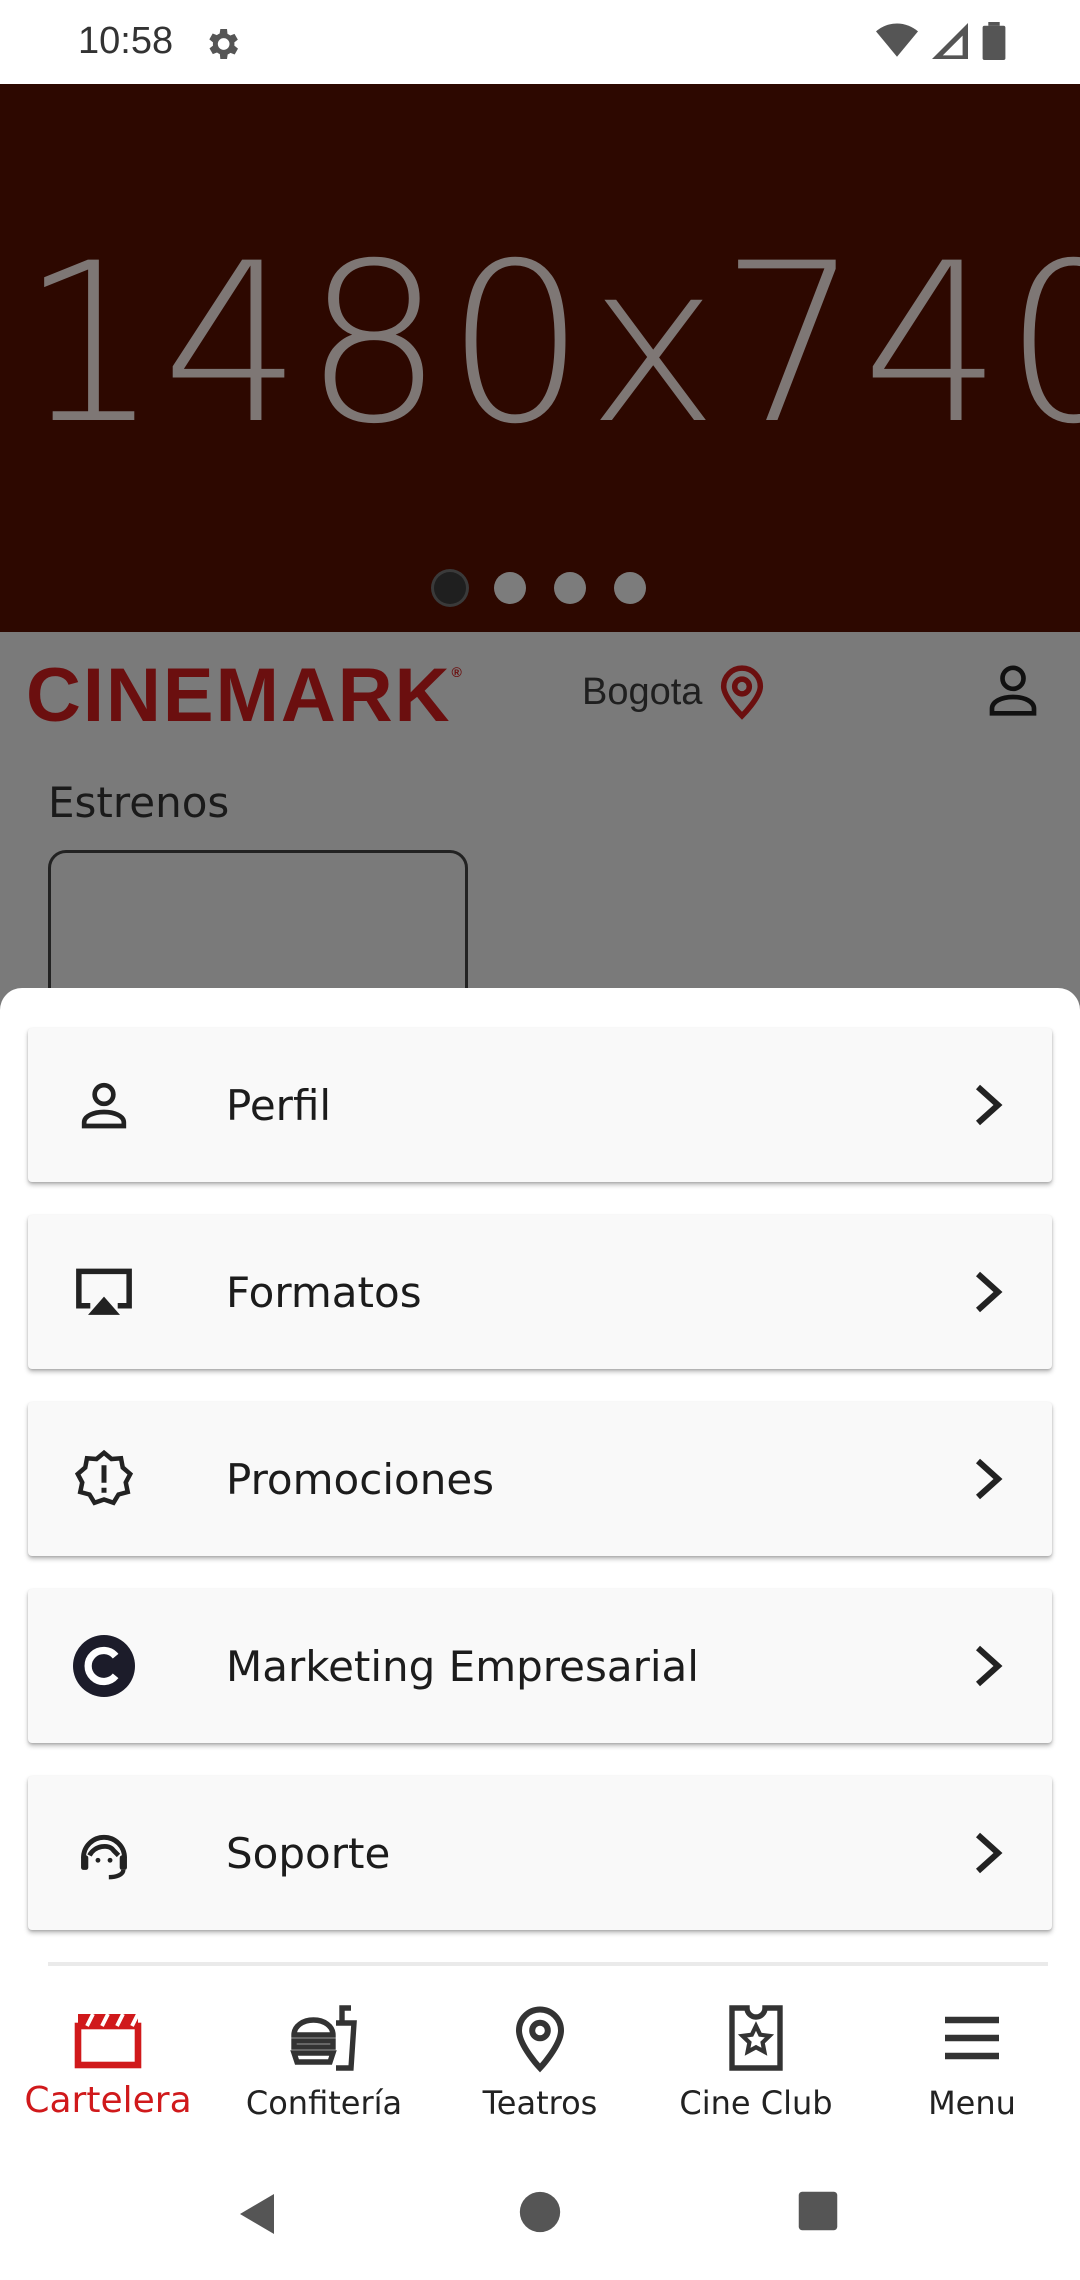  Describe the element at coordinates (104, 1853) in the screenshot. I see `support-agent-icon` at that location.